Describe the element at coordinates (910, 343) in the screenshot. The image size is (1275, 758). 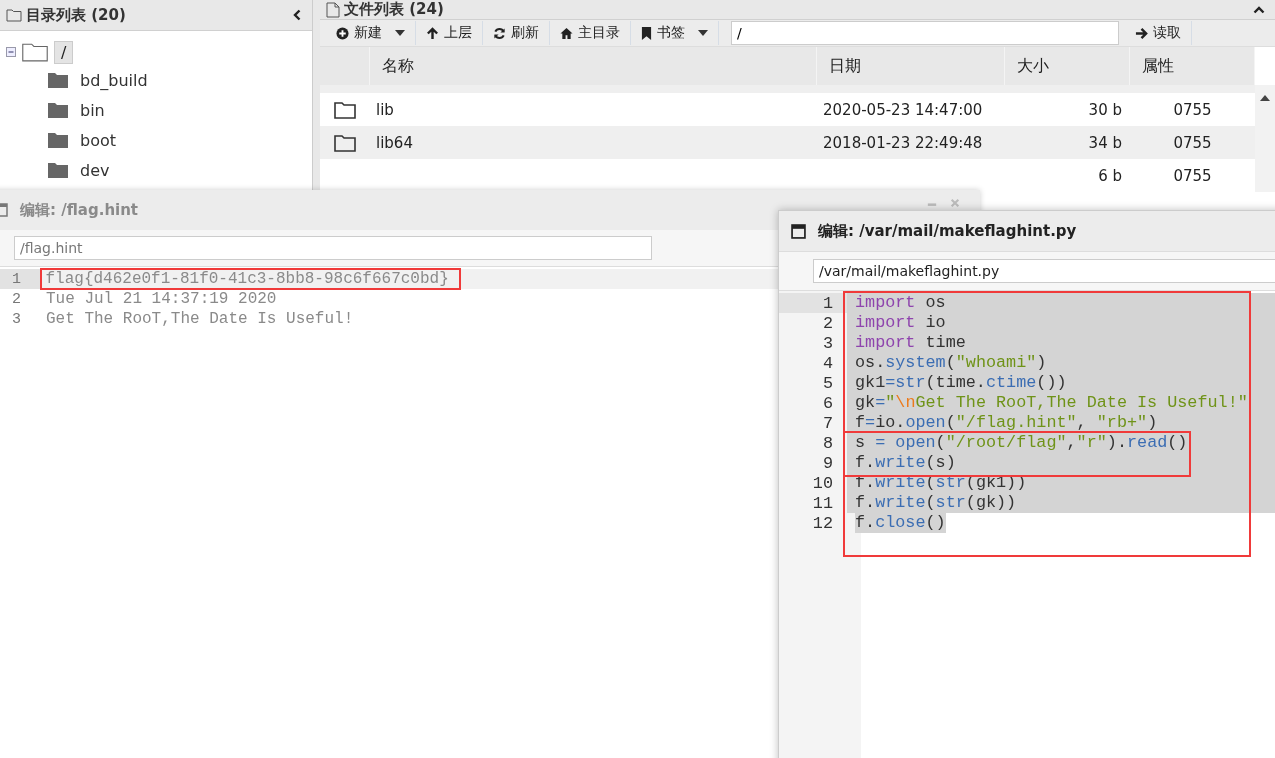
I see `code-line: import time` at that location.